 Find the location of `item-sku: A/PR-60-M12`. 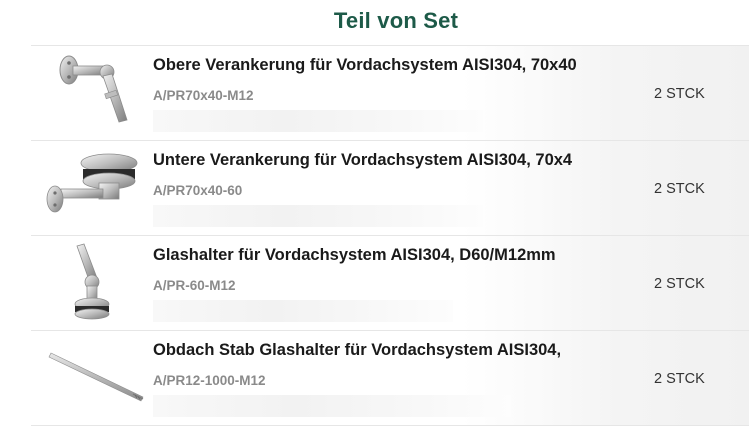

item-sku: A/PR-60-M12 is located at coordinates (194, 285).